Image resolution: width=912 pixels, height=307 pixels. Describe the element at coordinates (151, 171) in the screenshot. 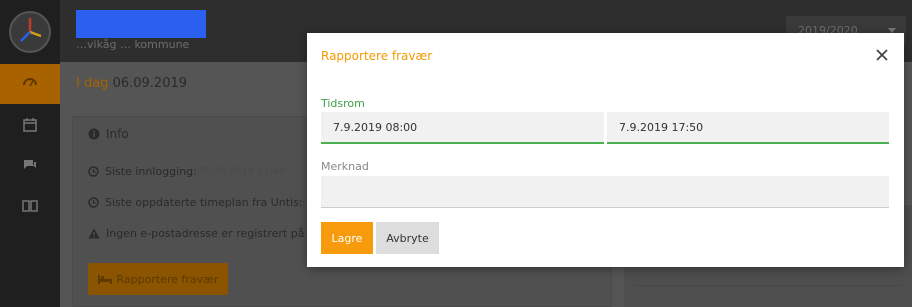

I see `last-login-label: Siste innlogging:` at that location.